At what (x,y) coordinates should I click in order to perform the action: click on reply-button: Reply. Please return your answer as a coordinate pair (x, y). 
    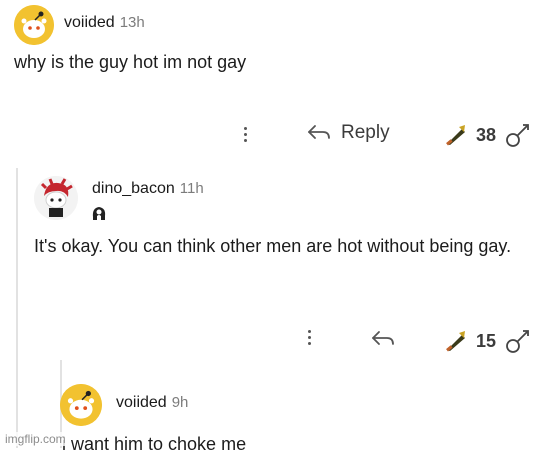
    Looking at the image, I should click on (348, 133).